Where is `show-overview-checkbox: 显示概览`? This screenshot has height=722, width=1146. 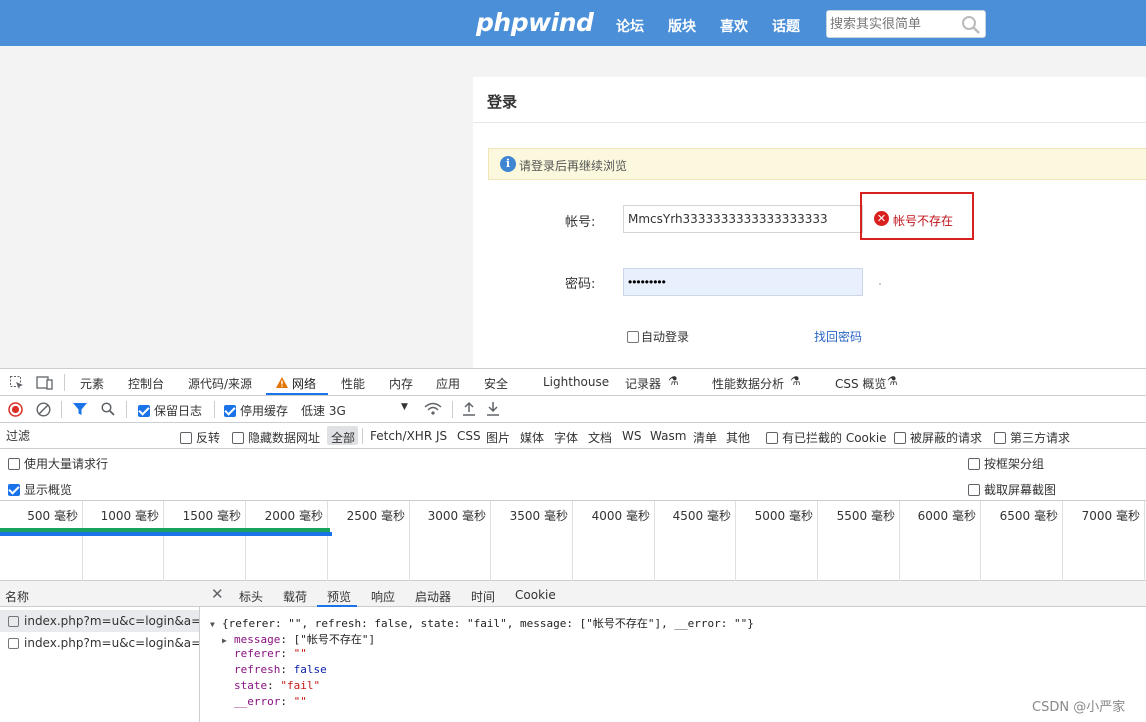
show-overview-checkbox: 显示概览 is located at coordinates (40, 489).